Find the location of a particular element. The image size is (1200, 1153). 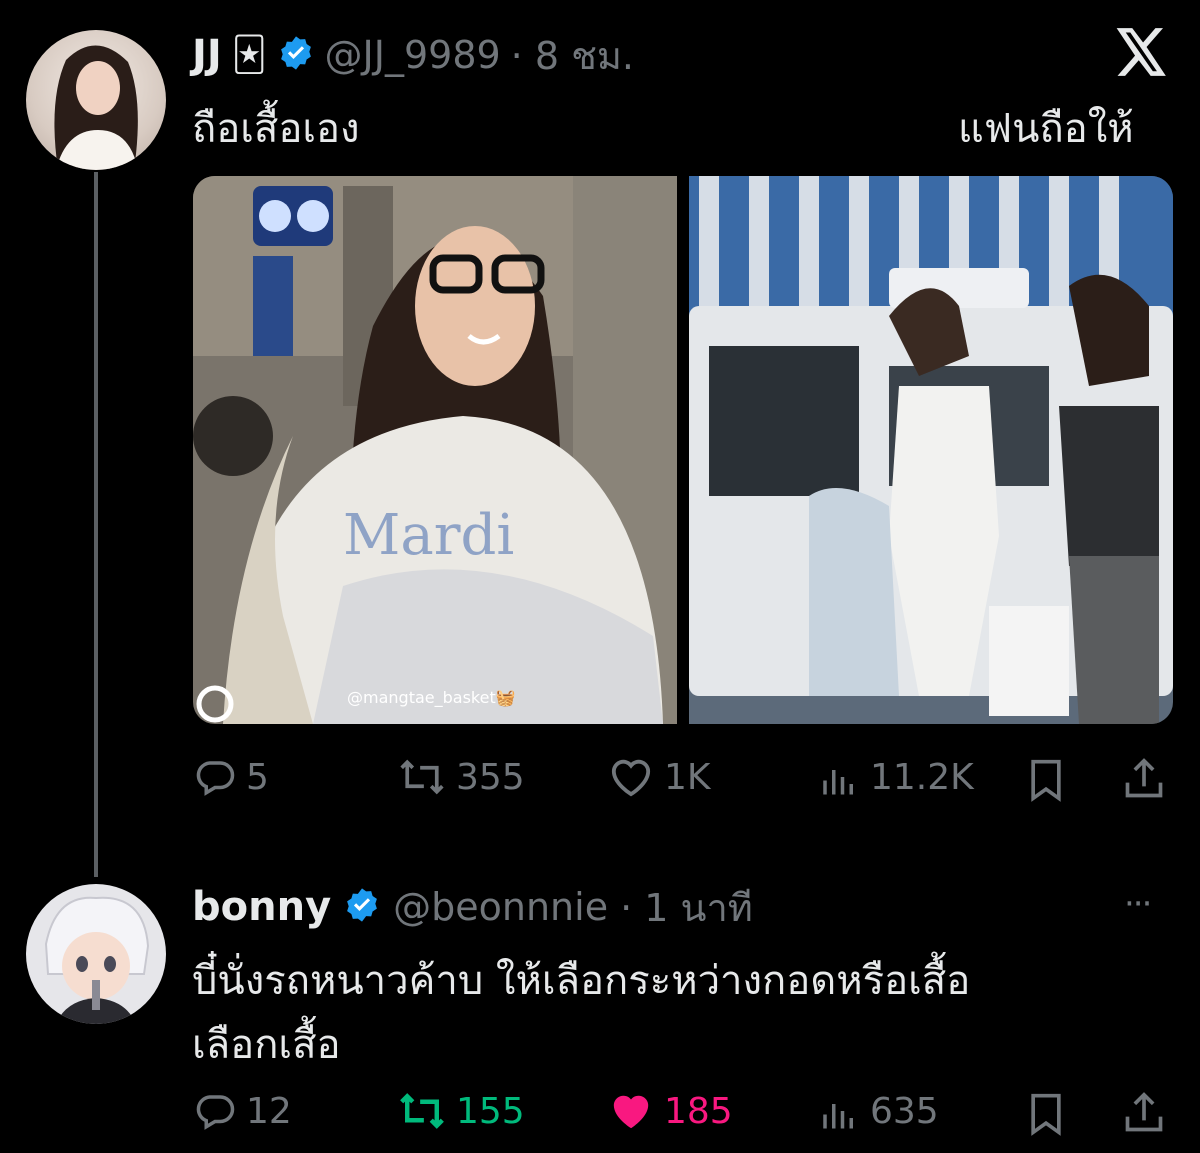

heart-filled-icon is located at coordinates (631, 1112).